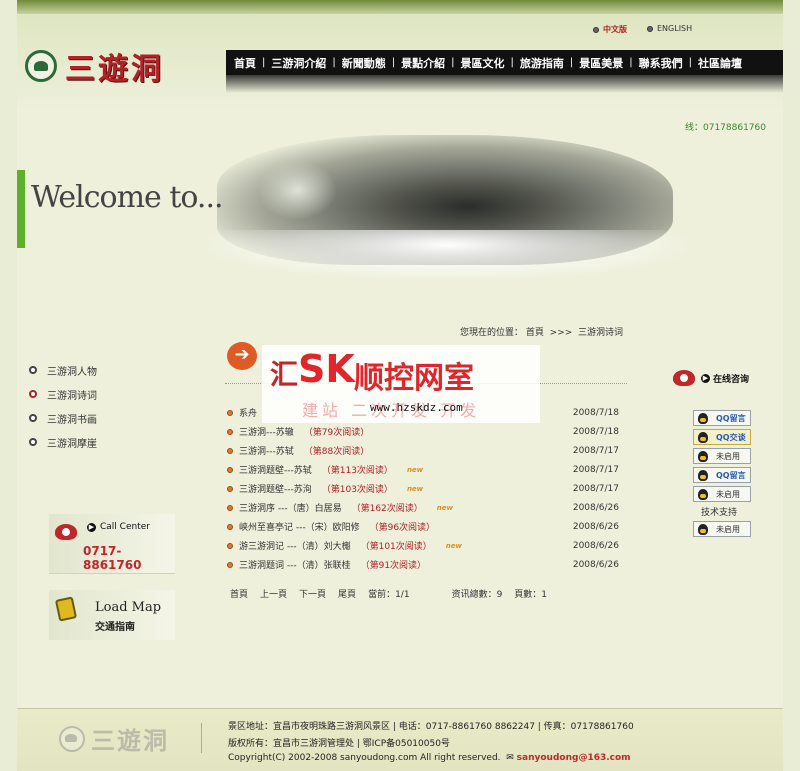 This screenshot has width=800, height=771. Describe the element at coordinates (297, 190) in the screenshot. I see `banner-highlight` at that location.